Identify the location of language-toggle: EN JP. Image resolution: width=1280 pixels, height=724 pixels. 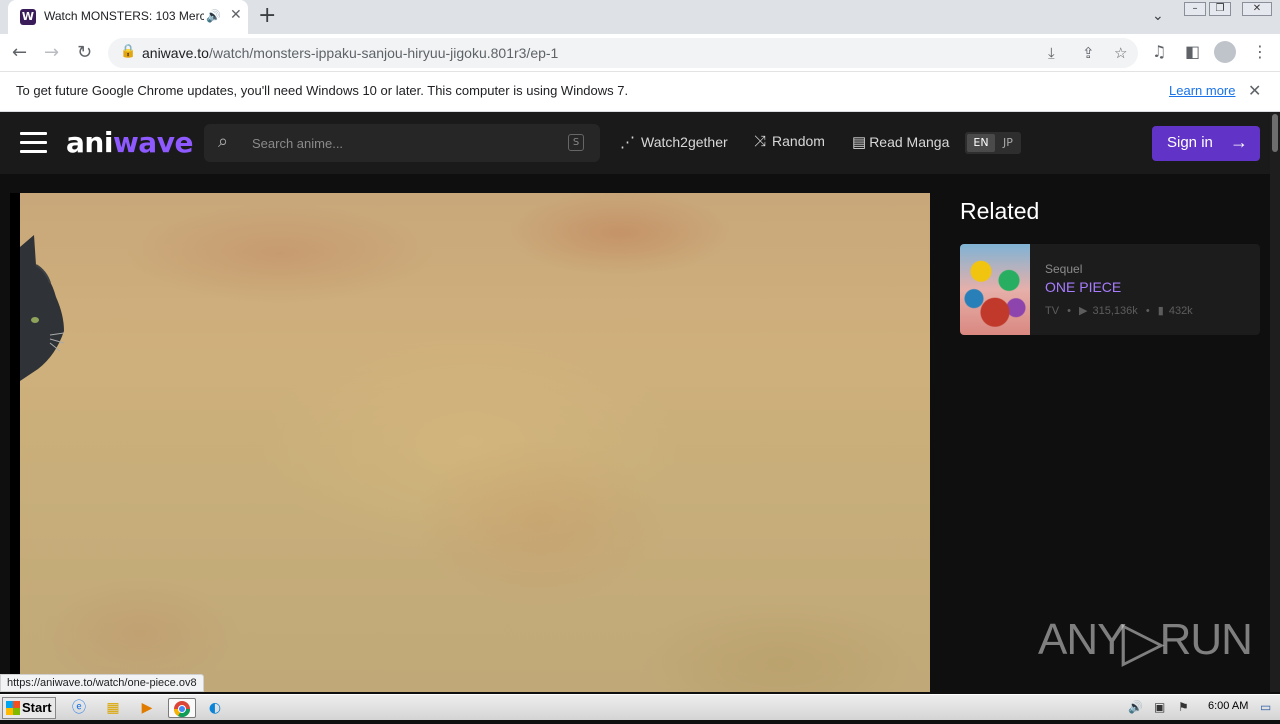
(993, 143).